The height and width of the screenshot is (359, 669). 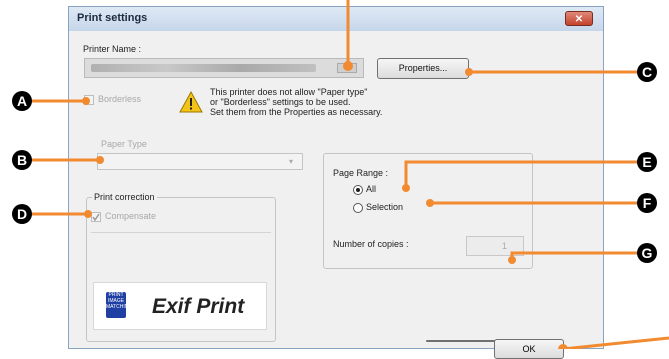 What do you see at coordinates (22, 160) in the screenshot?
I see `callout-b: B` at bounding box center [22, 160].